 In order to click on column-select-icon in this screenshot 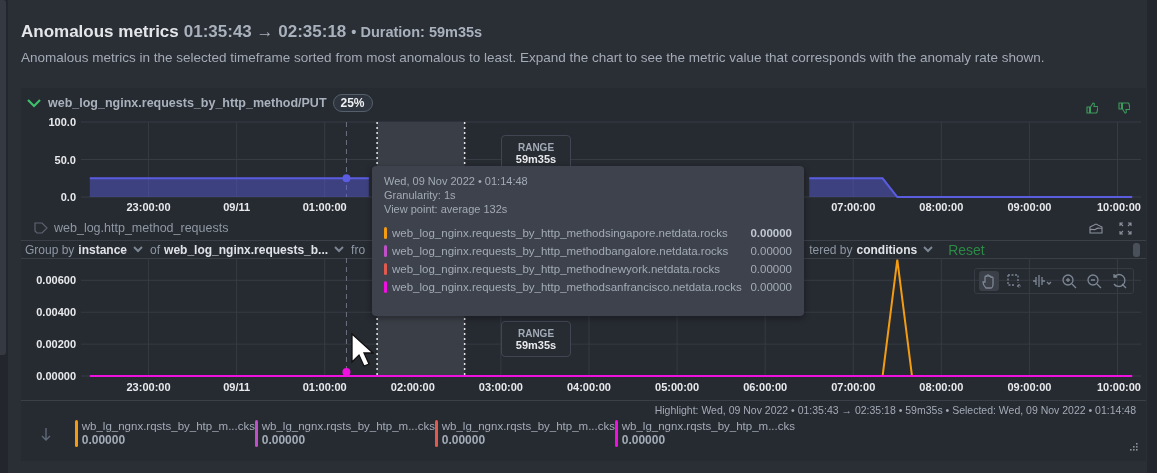, I will do `click(1041, 281)`.